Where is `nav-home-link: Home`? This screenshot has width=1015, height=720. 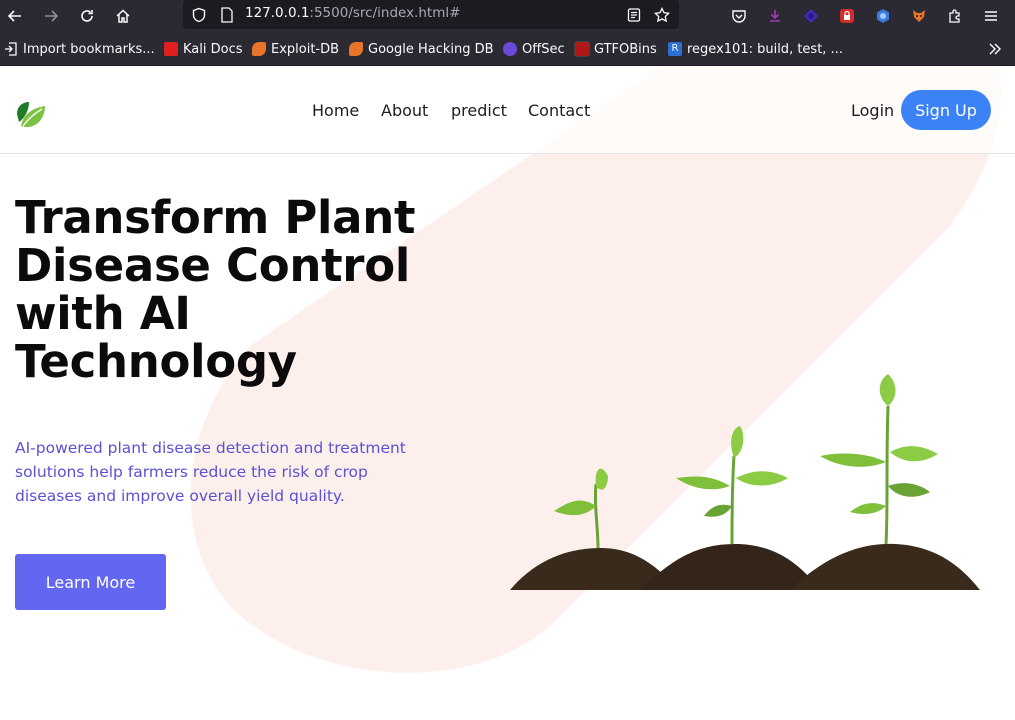
nav-home-link: Home is located at coordinates (335, 110).